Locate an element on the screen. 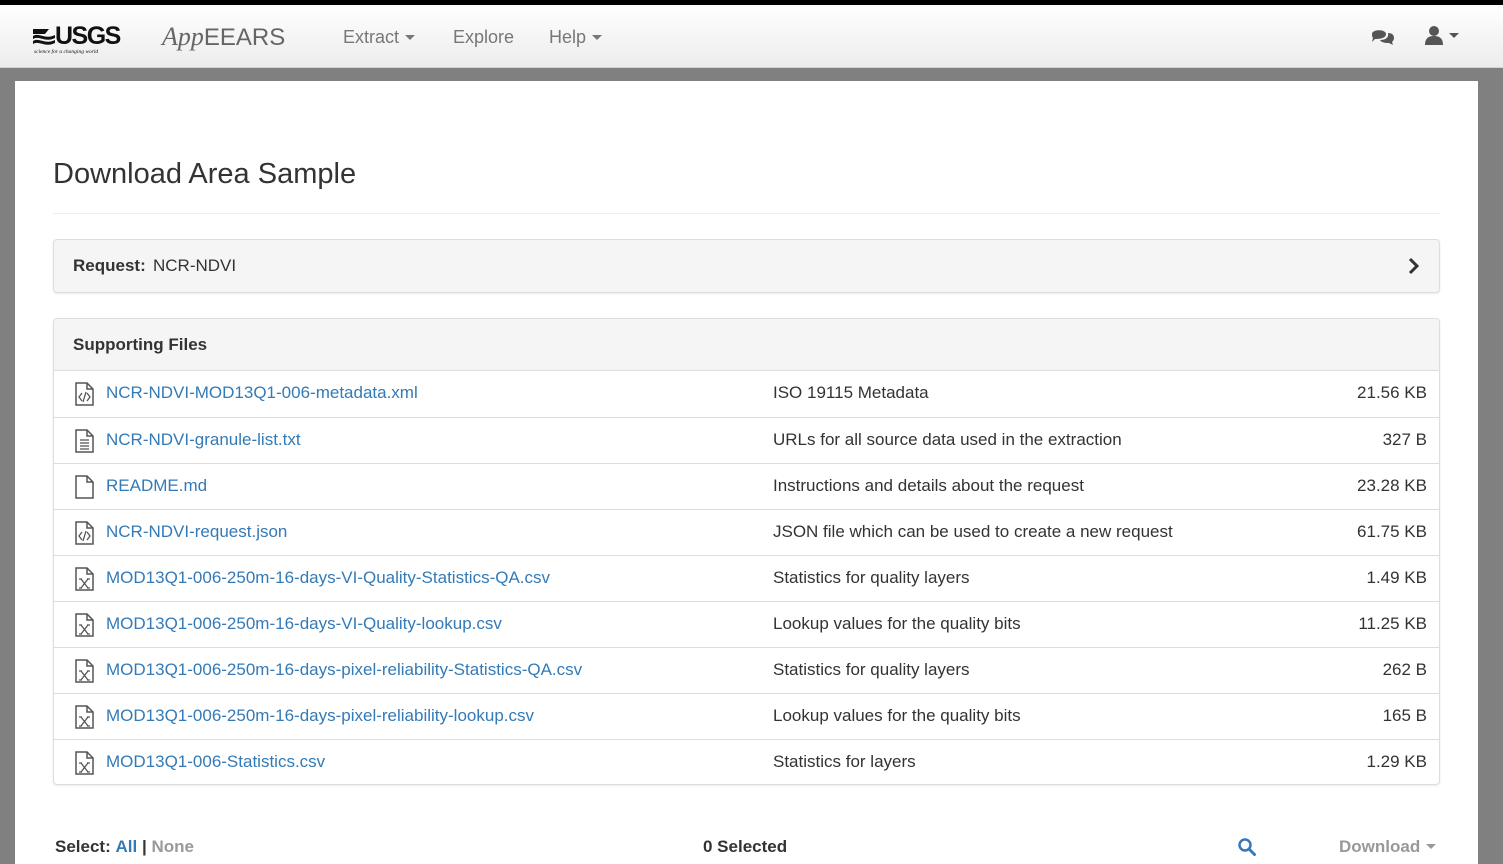  select-controls: Select: All | None is located at coordinates (124, 847).